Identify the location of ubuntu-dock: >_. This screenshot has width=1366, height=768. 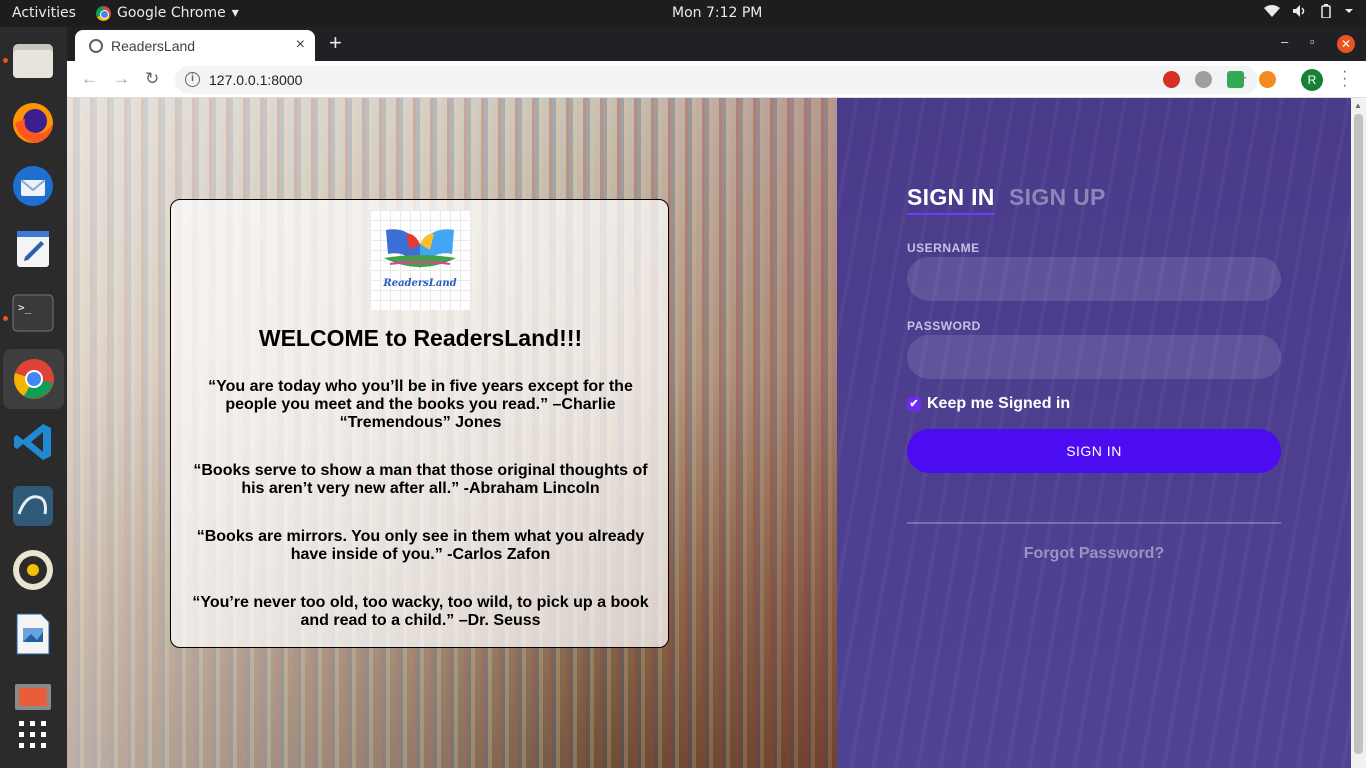
(33, 397).